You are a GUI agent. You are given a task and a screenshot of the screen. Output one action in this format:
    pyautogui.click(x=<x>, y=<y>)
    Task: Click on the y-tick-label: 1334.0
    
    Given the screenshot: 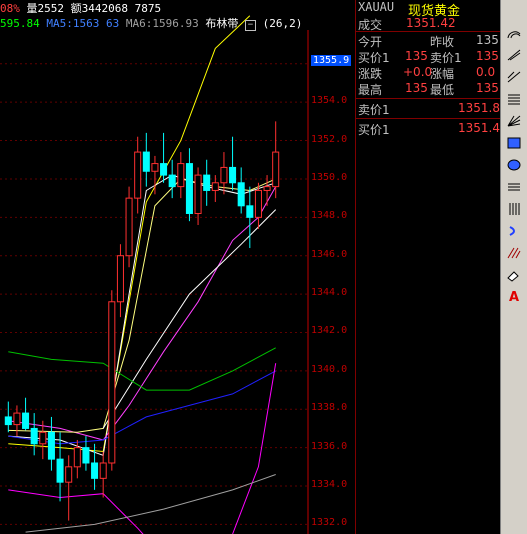 What is the action you would take?
    pyautogui.click(x=329, y=485)
    